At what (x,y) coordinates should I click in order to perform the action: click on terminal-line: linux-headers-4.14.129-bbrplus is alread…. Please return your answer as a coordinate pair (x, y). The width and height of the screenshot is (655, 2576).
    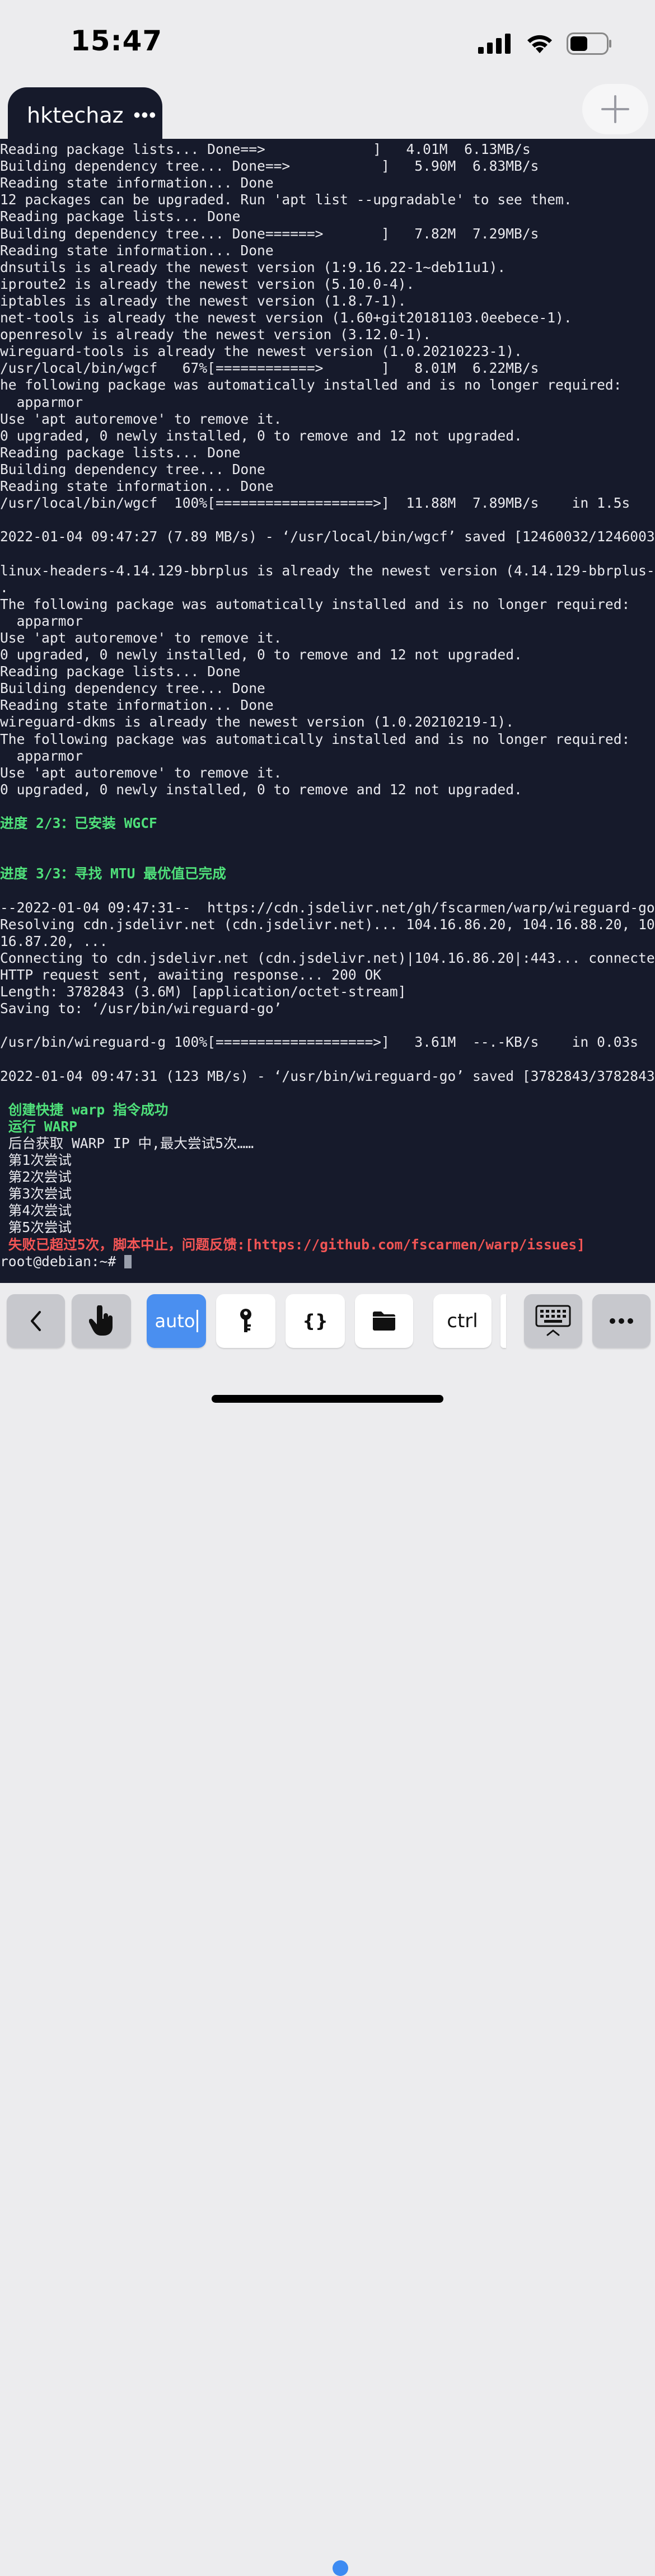
    Looking at the image, I should click on (327, 570).